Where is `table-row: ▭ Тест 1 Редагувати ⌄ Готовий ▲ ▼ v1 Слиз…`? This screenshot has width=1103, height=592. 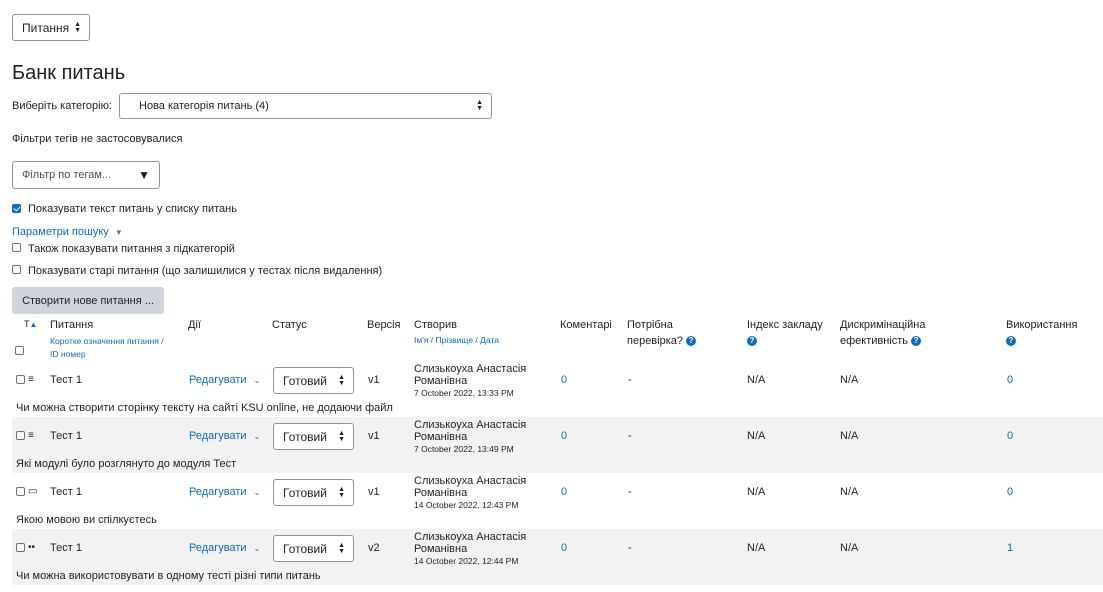 table-row: ▭ Тест 1 Редагувати ⌄ Готовий ▲ ▼ v1 Слиз… is located at coordinates (557, 501).